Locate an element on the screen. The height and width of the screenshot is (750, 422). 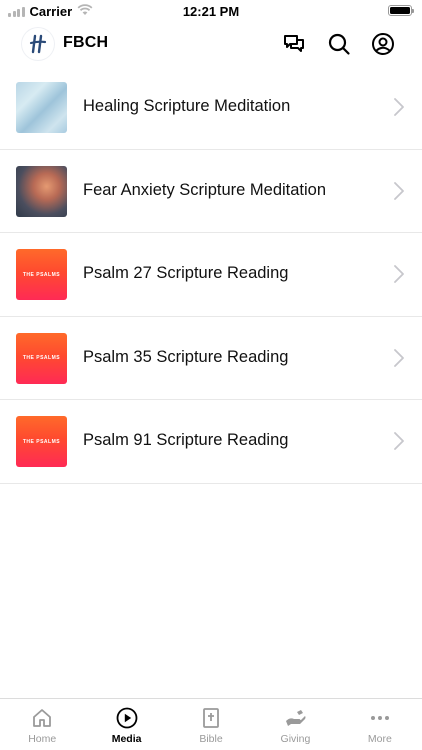
tab-media: Media is located at coordinates (126, 724).